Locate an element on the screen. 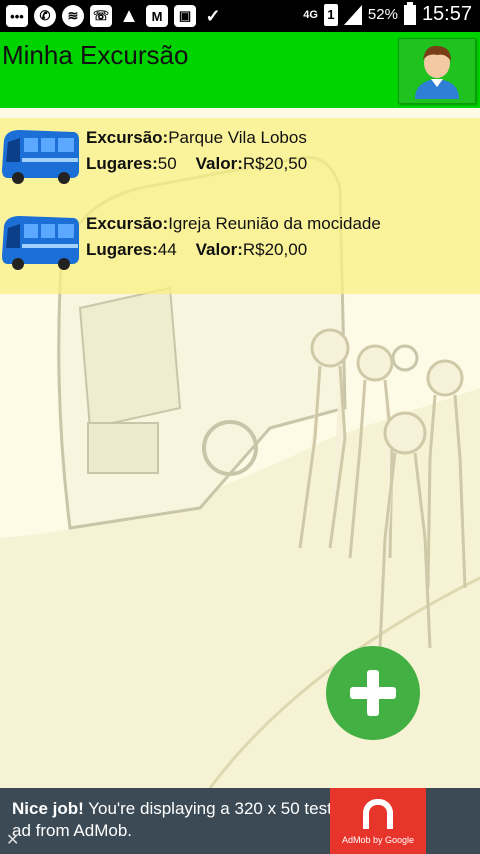 The image size is (480, 854). excursion-value: Parque Vila Lobos is located at coordinates (237, 137).